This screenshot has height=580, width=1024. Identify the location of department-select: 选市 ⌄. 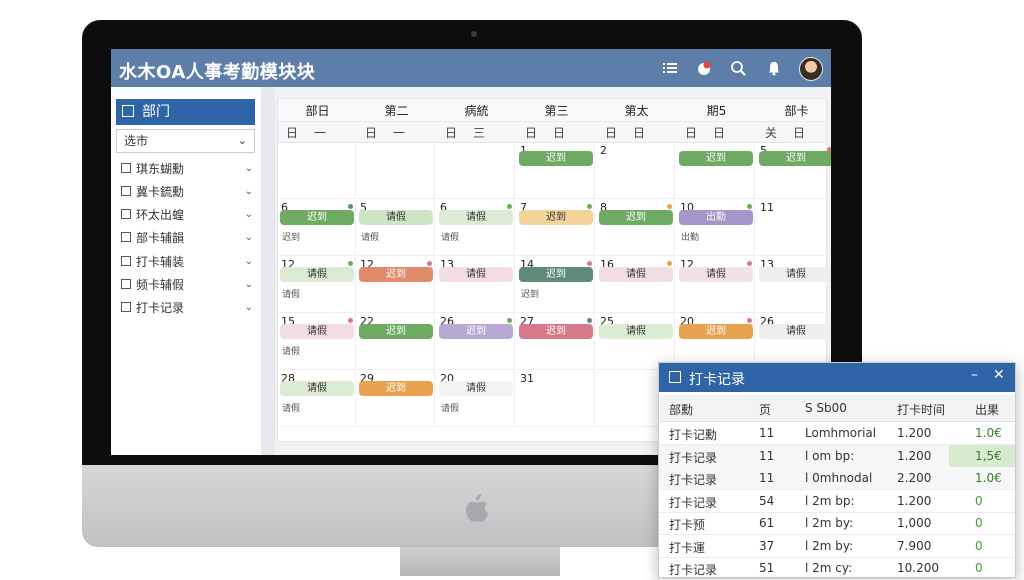
(185, 141).